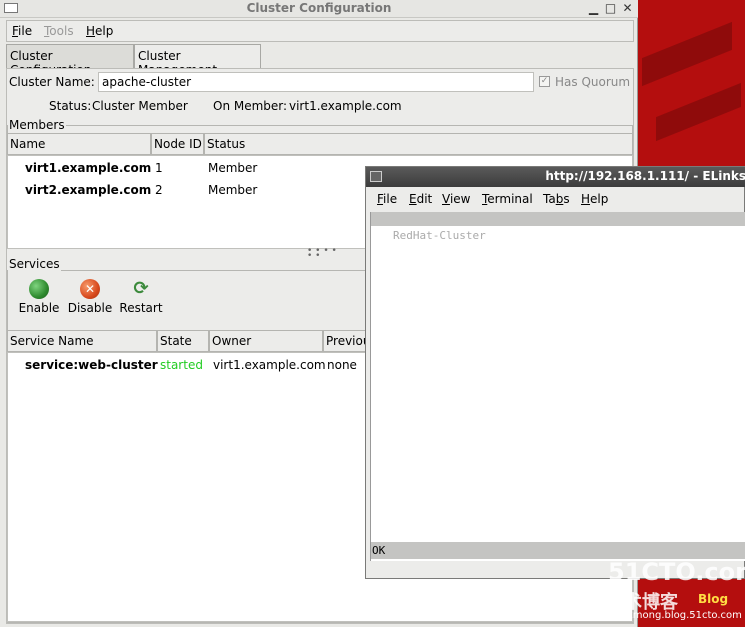 The height and width of the screenshot is (627, 745). Describe the element at coordinates (593, 82) in the screenshot. I see `has-quorum-label: Has Quorum` at that location.